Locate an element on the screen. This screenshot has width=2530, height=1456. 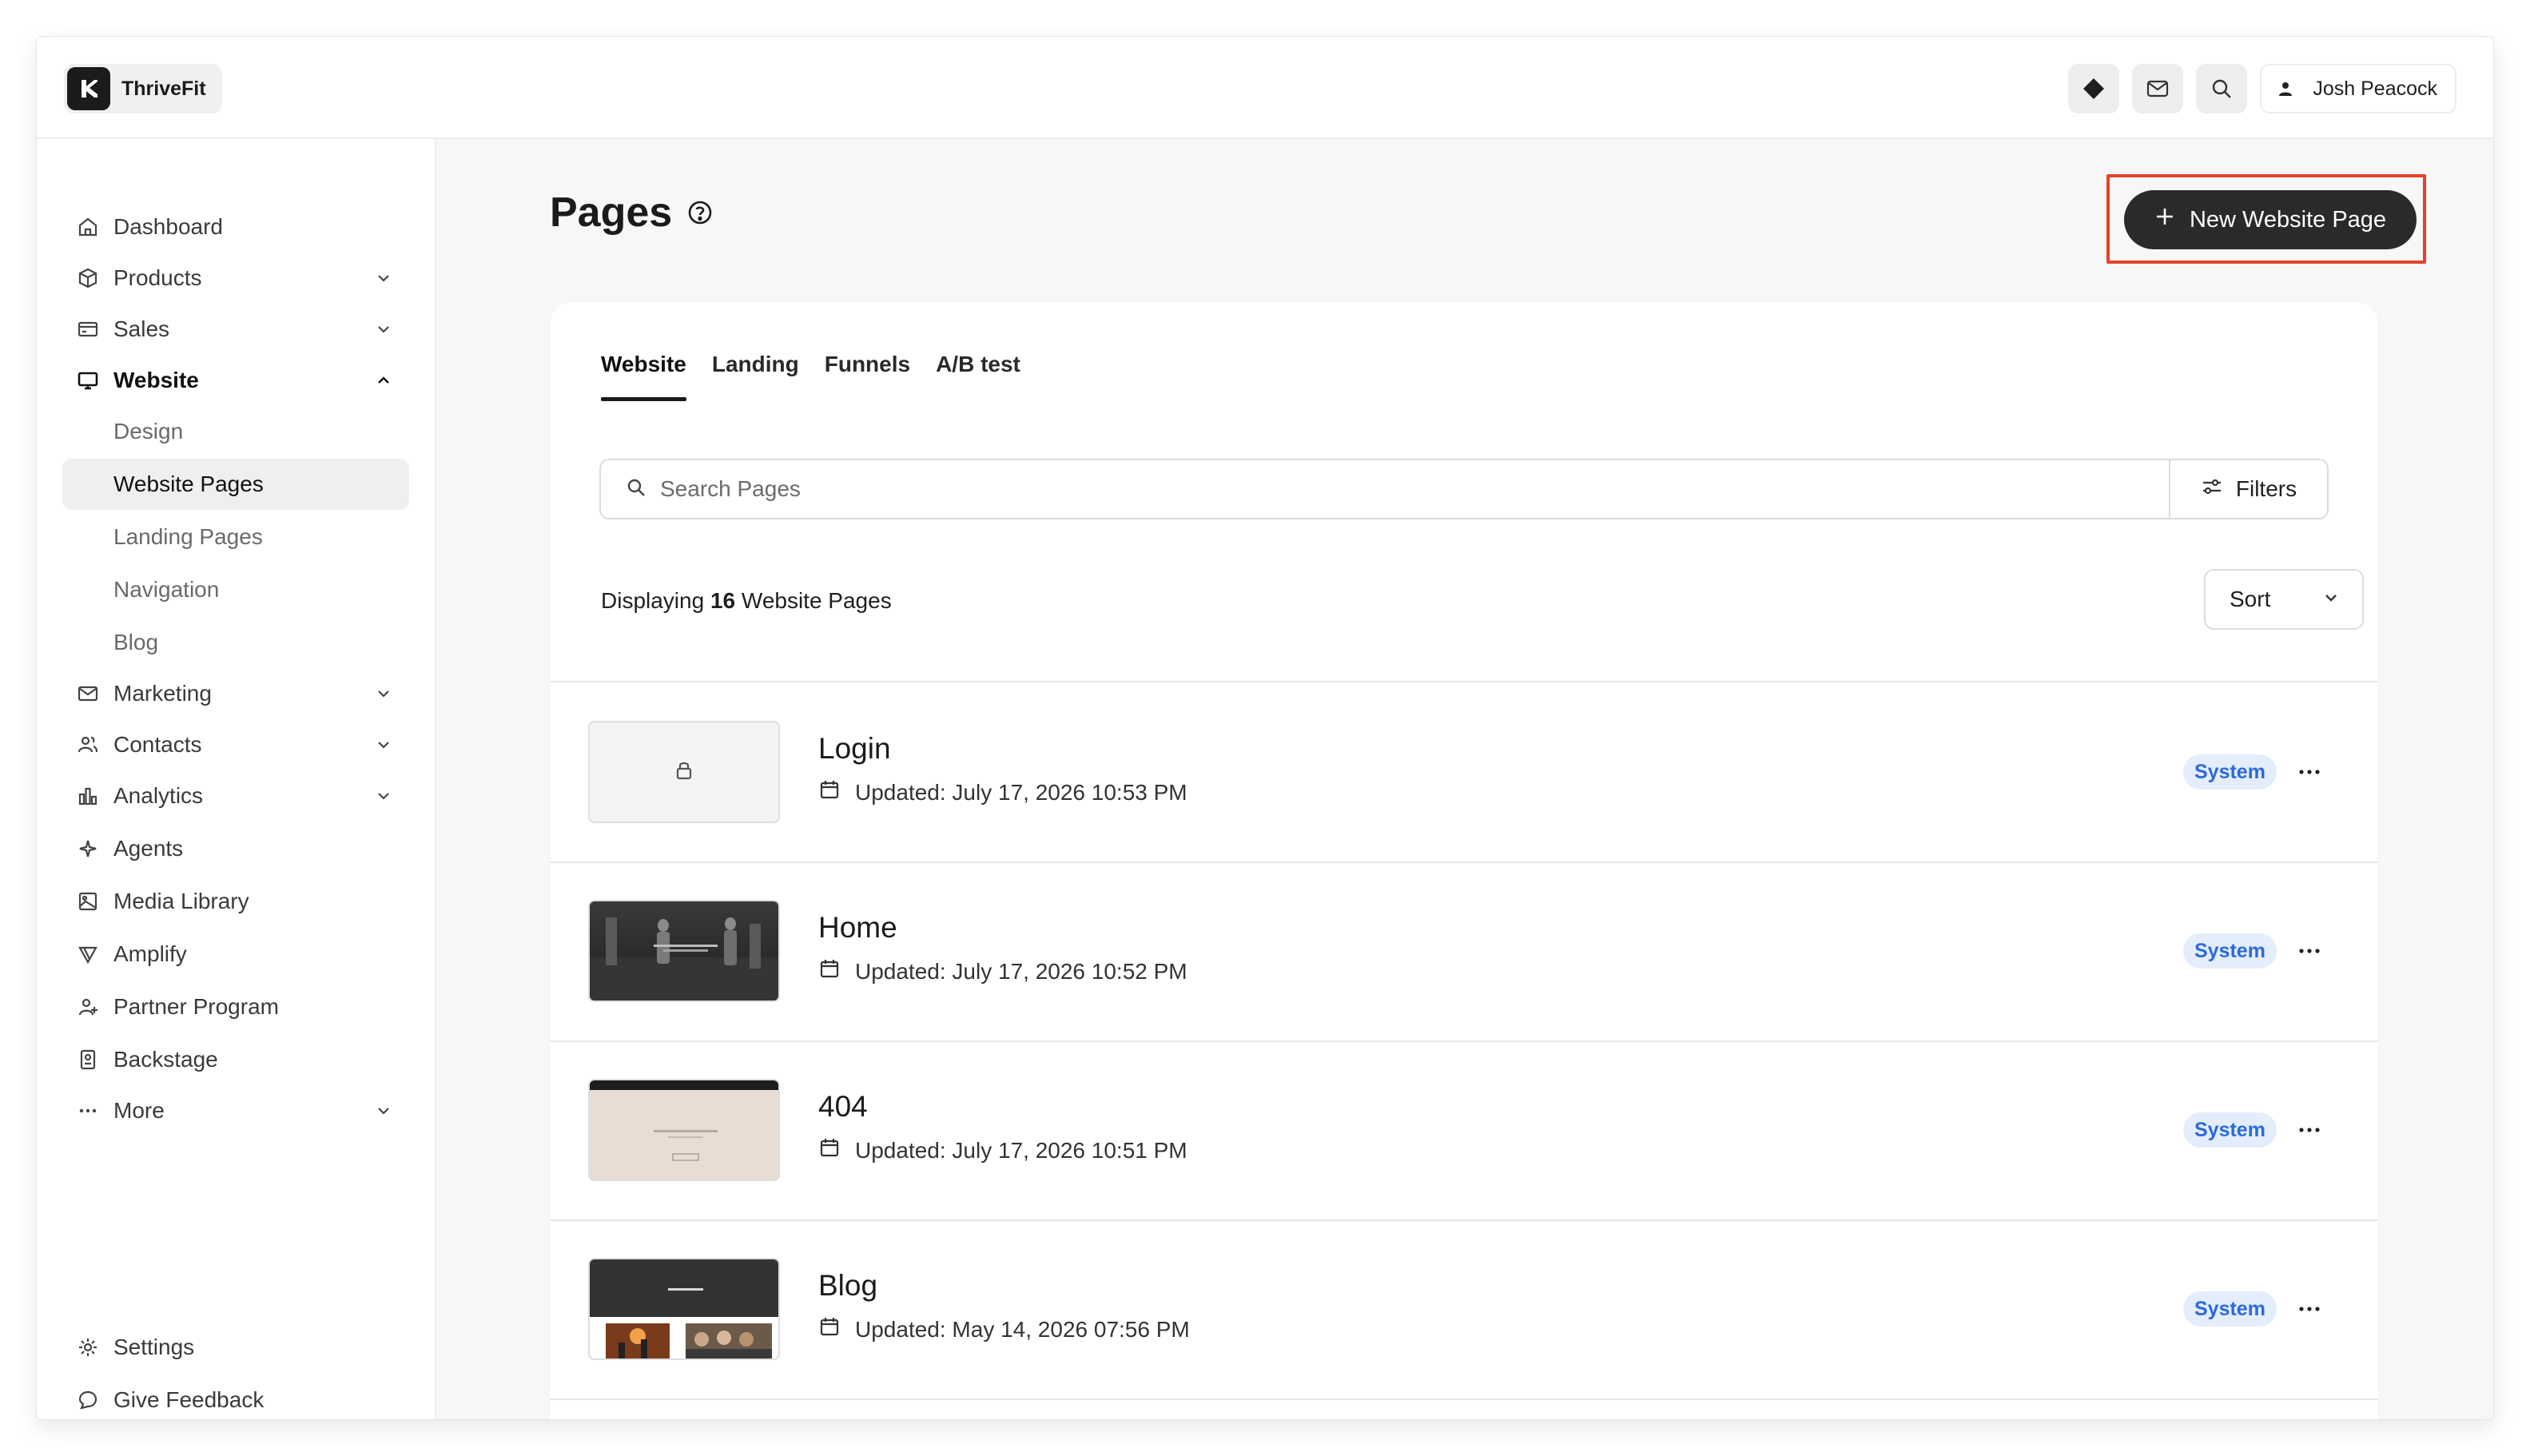
sidebar-item-backstage: Backstage is located at coordinates (236, 1059).